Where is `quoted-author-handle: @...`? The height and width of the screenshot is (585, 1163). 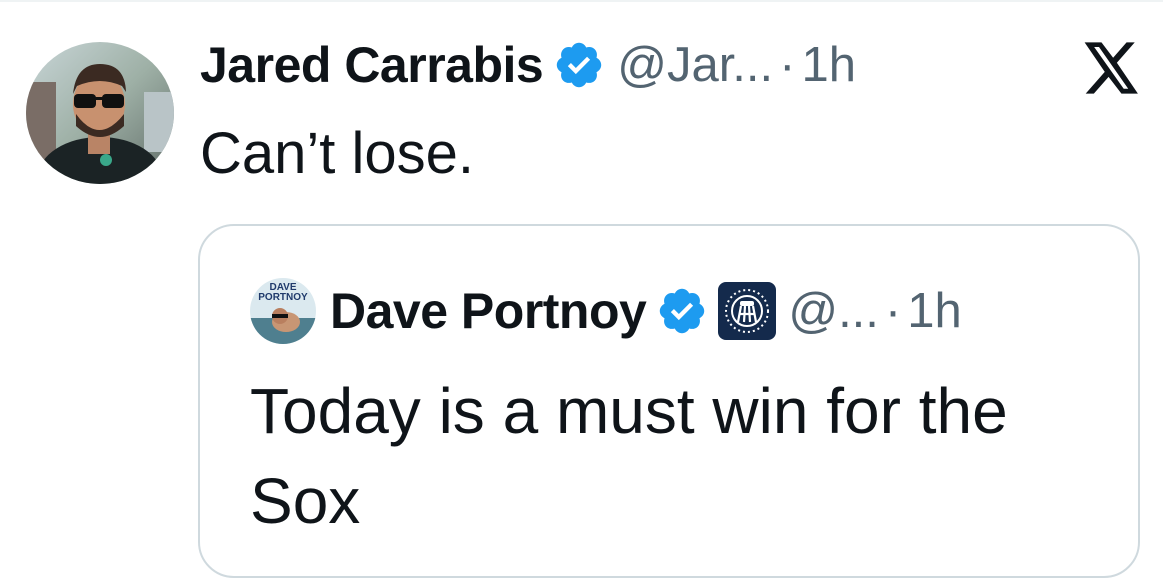 quoted-author-handle: @... is located at coordinates (833, 311).